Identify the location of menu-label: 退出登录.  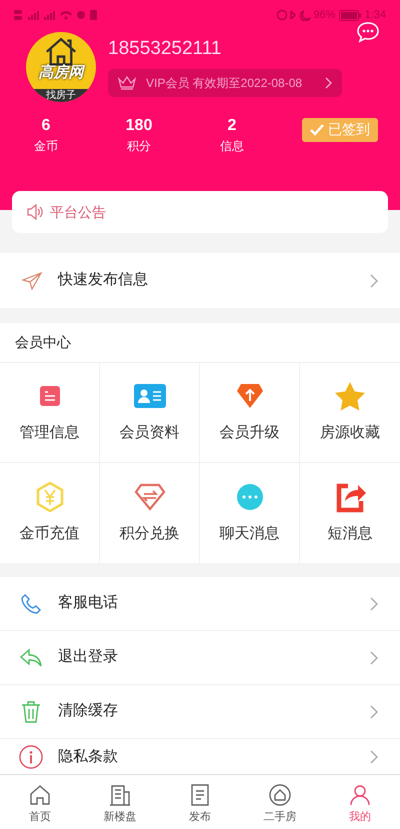
(88, 657).